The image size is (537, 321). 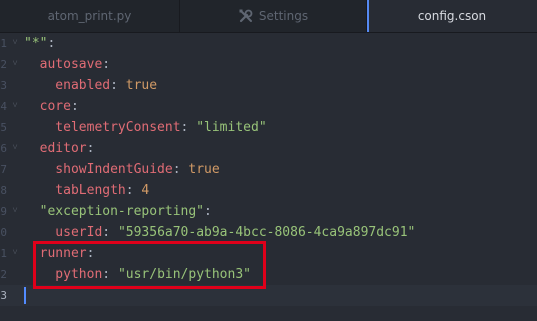 What do you see at coordinates (268, 43) in the screenshot?
I see `code-line: 1 ˅ "*":` at bounding box center [268, 43].